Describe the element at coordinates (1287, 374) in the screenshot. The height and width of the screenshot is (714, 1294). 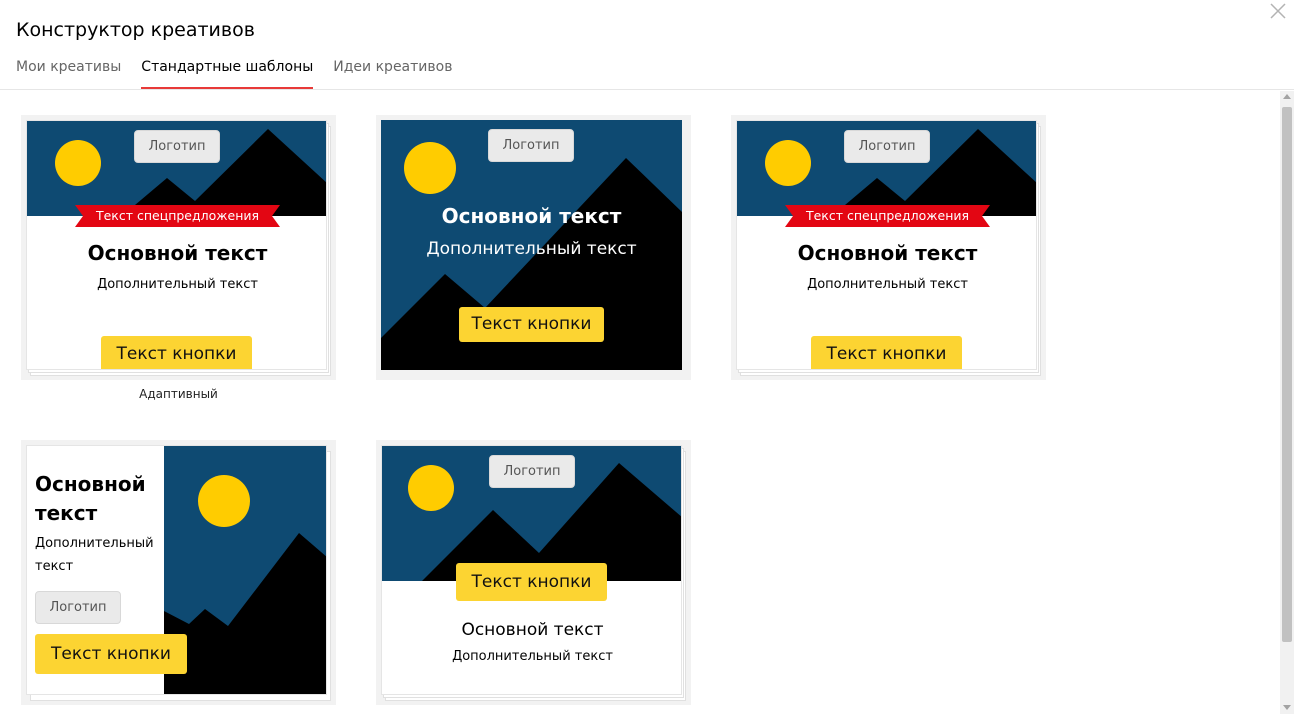
I see `scrollbar-thumb` at that location.